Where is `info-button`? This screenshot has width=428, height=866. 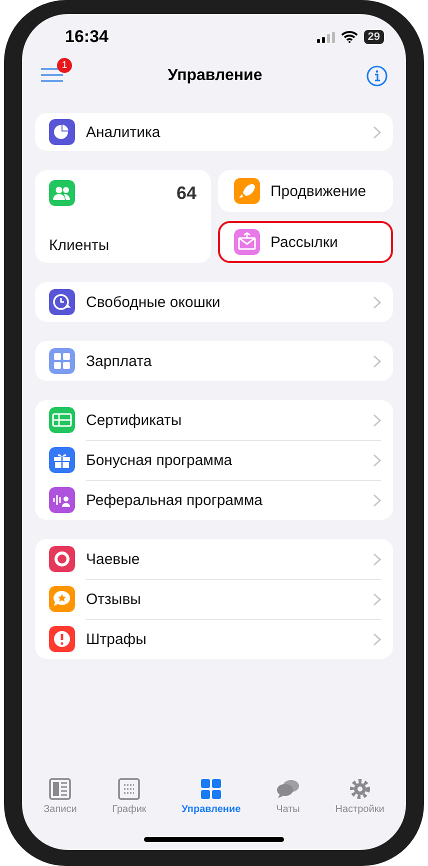
info-button is located at coordinates (377, 76).